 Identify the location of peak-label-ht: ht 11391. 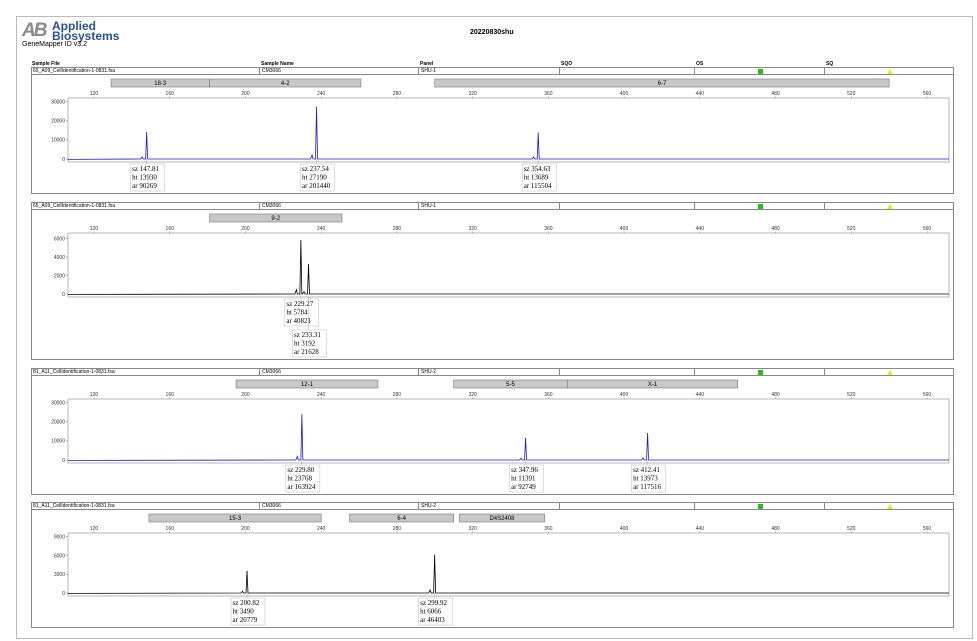
(523, 479).